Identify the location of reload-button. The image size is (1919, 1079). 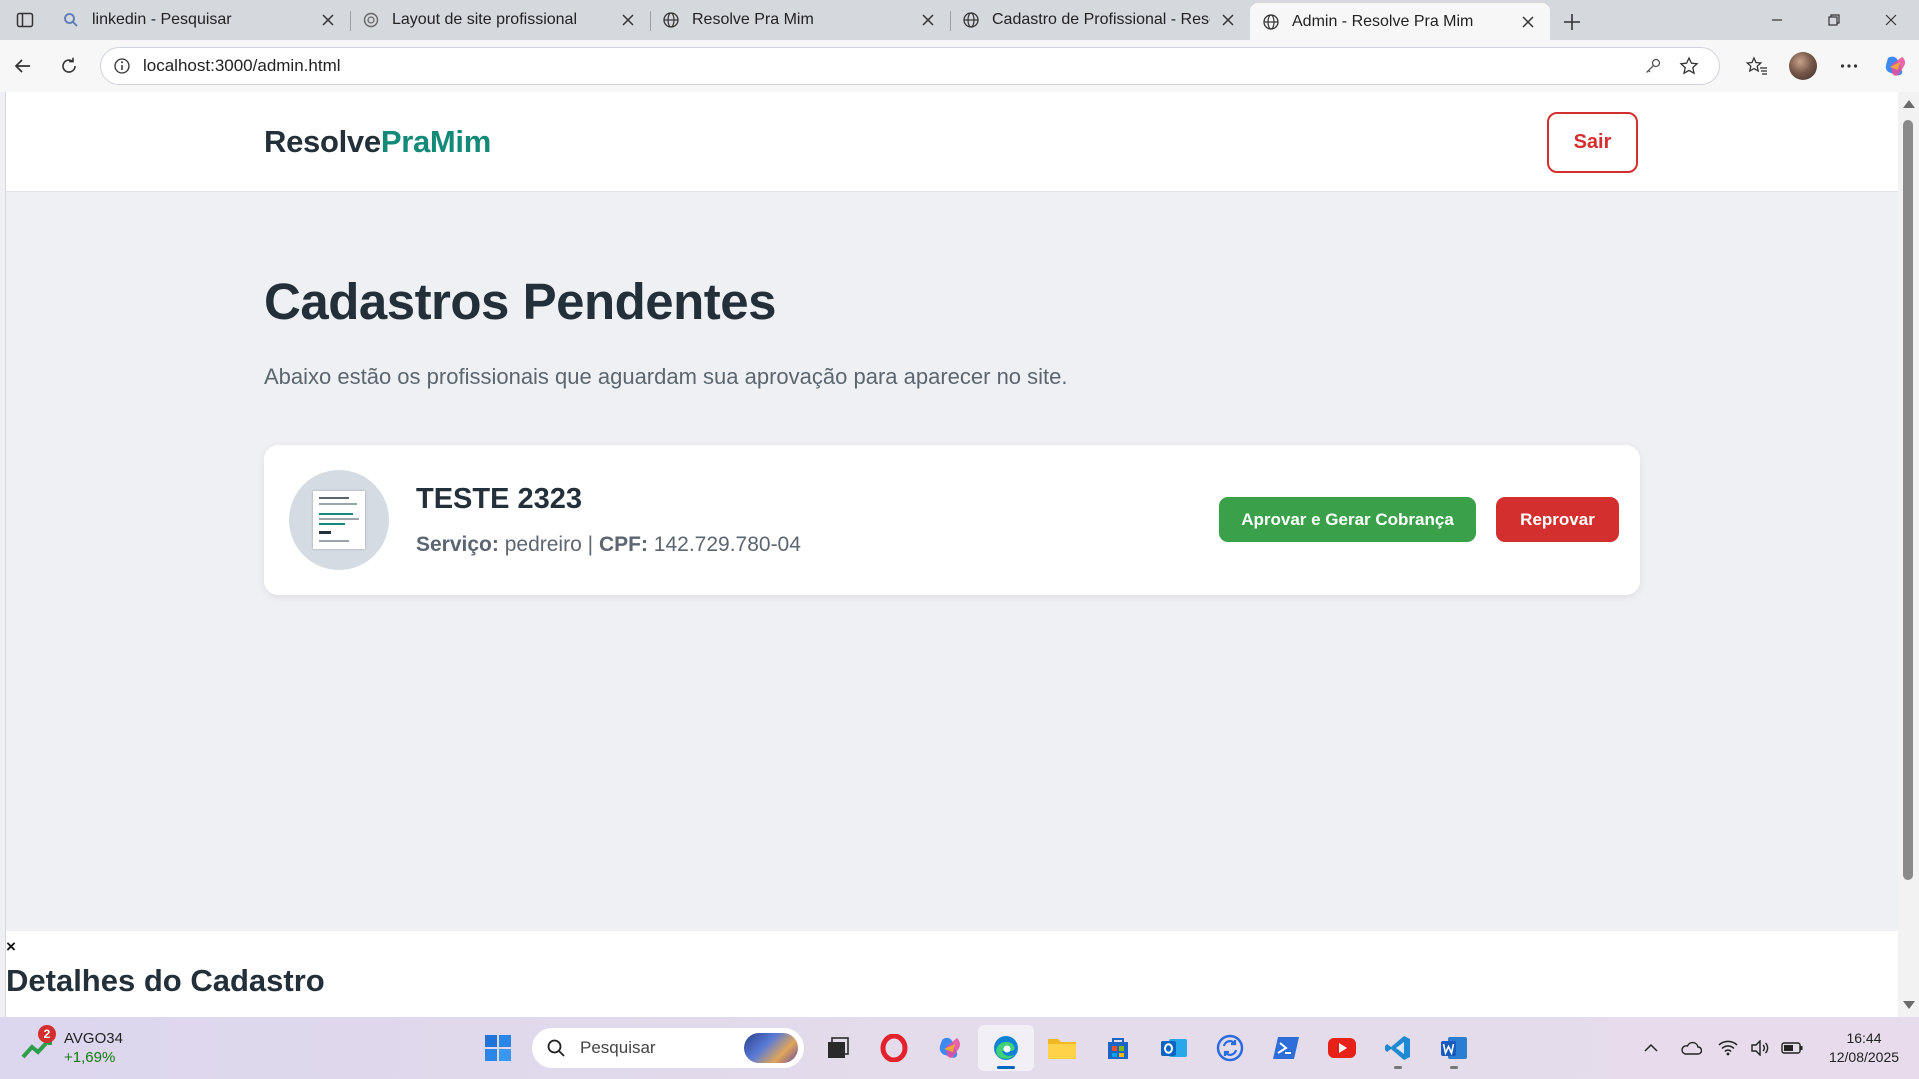
(69, 66).